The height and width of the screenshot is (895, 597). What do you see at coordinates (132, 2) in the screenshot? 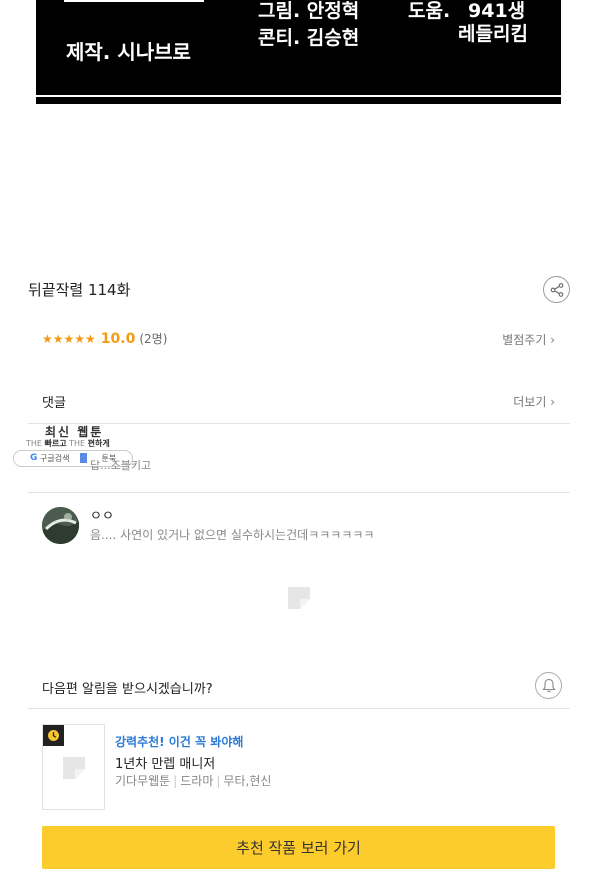
I see `cropped-credit-text` at bounding box center [132, 2].